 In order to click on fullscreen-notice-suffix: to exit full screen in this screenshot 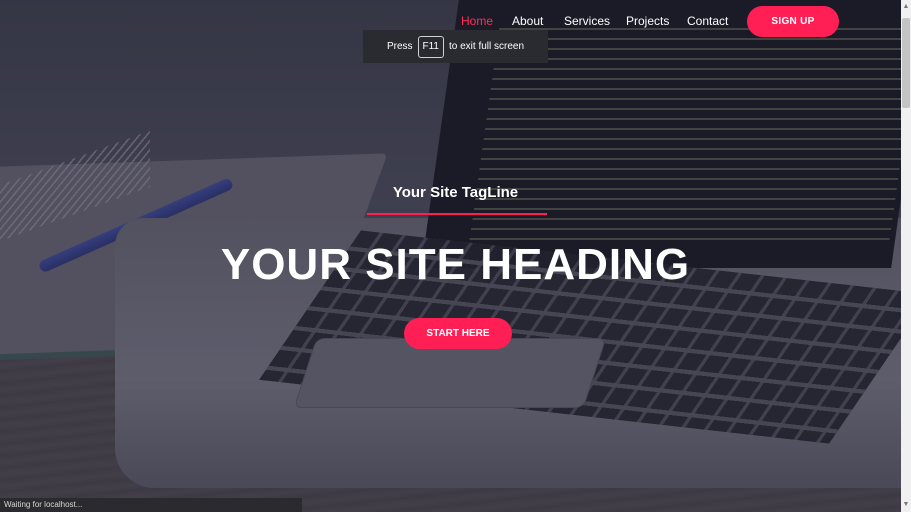, I will do `click(487, 46)`.